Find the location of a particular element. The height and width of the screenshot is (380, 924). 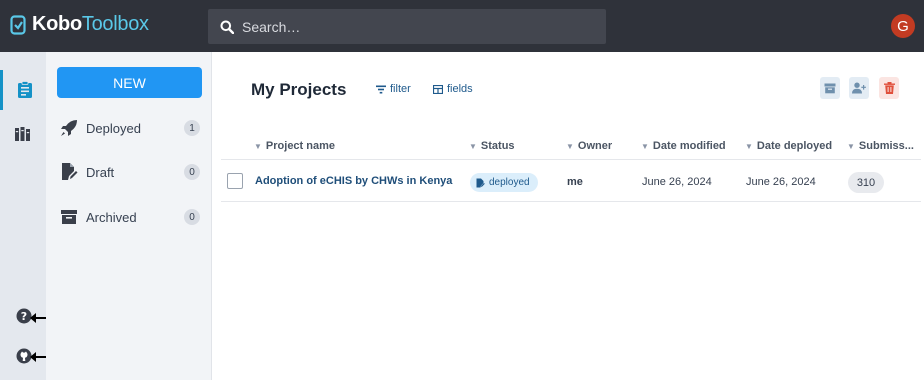

page-title: My Projects is located at coordinates (299, 89).